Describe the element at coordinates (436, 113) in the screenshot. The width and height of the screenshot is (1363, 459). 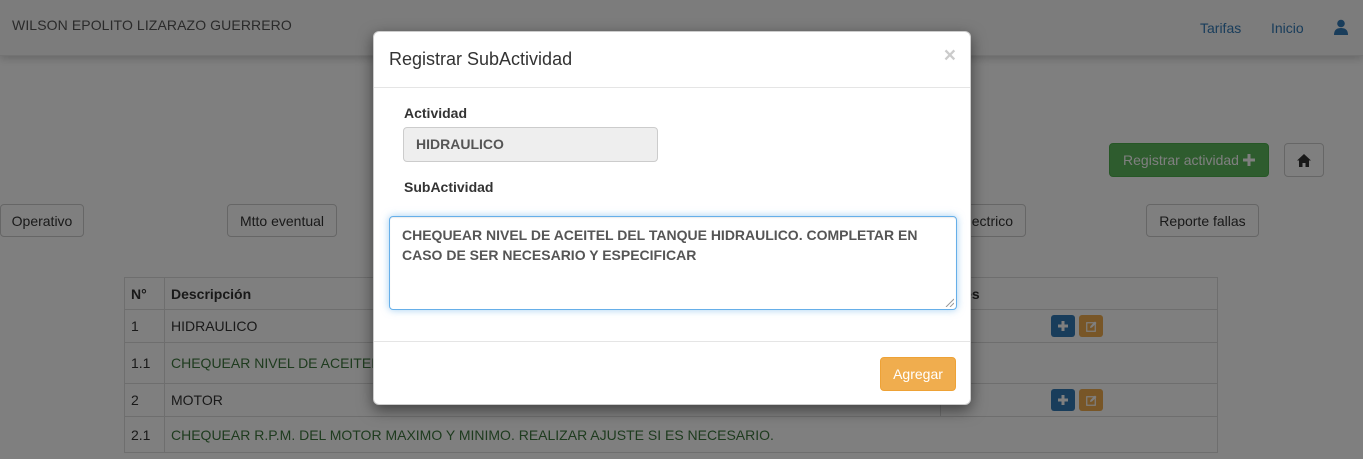
I see `actividad-label: Actividad` at that location.